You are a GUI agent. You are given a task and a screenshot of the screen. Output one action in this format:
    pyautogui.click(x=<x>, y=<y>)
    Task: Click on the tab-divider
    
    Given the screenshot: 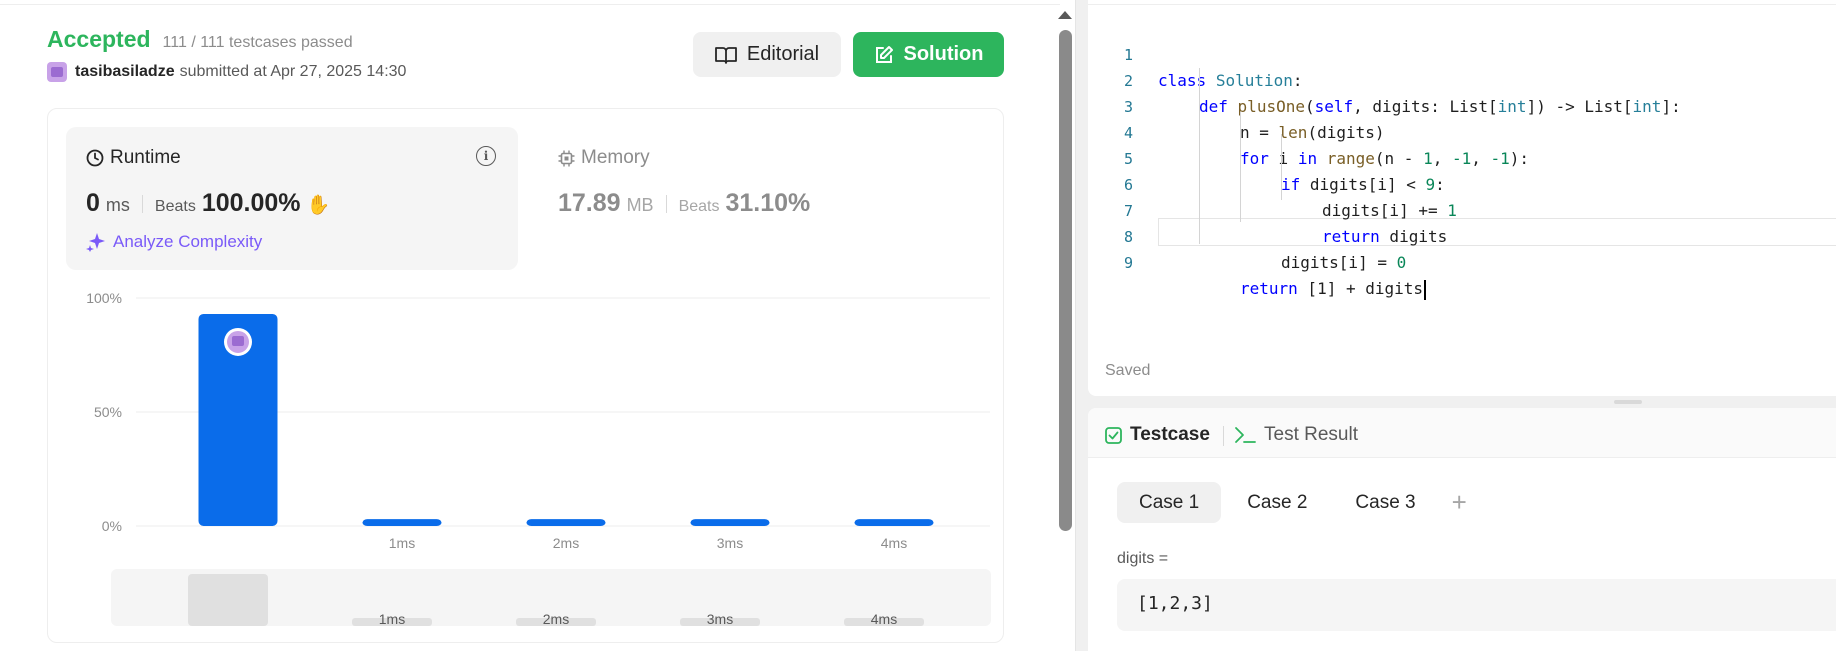 What is the action you would take?
    pyautogui.click(x=1223, y=436)
    